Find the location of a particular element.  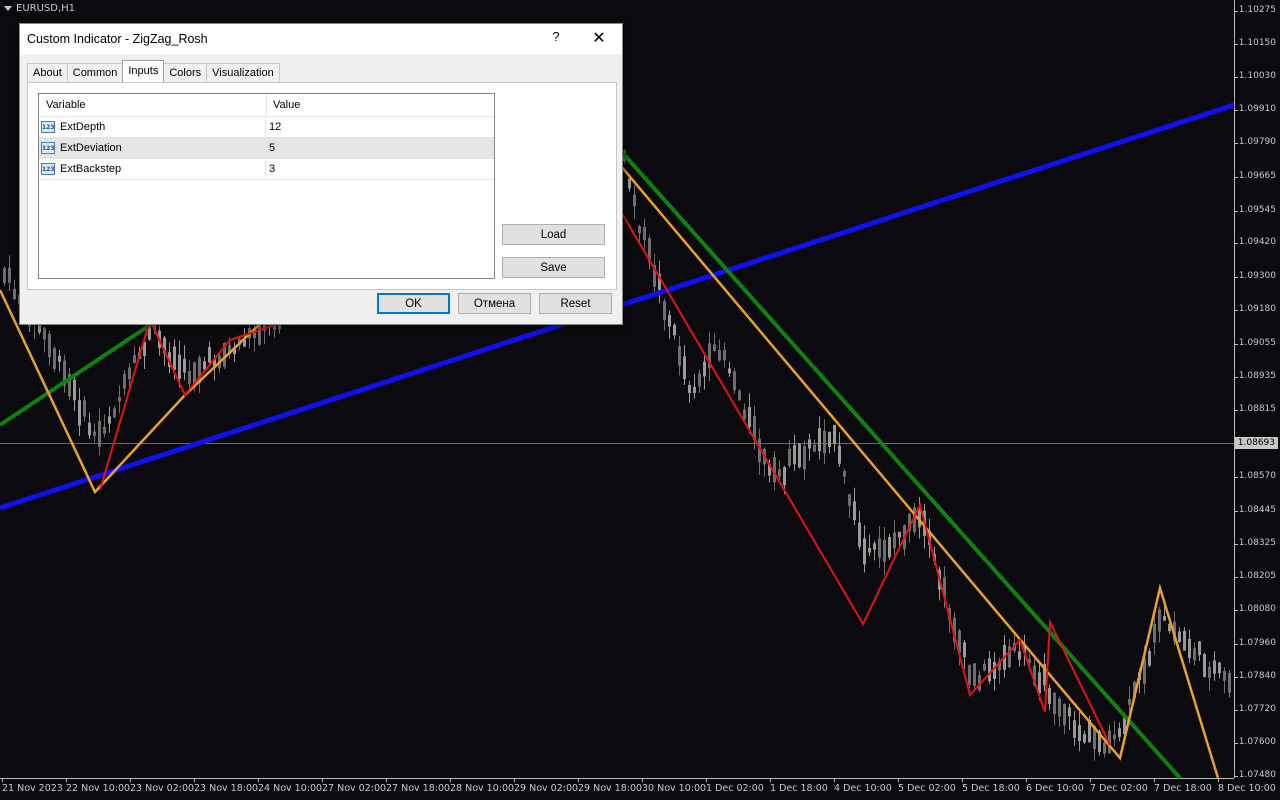

input-value: 3 is located at coordinates (270, 169).